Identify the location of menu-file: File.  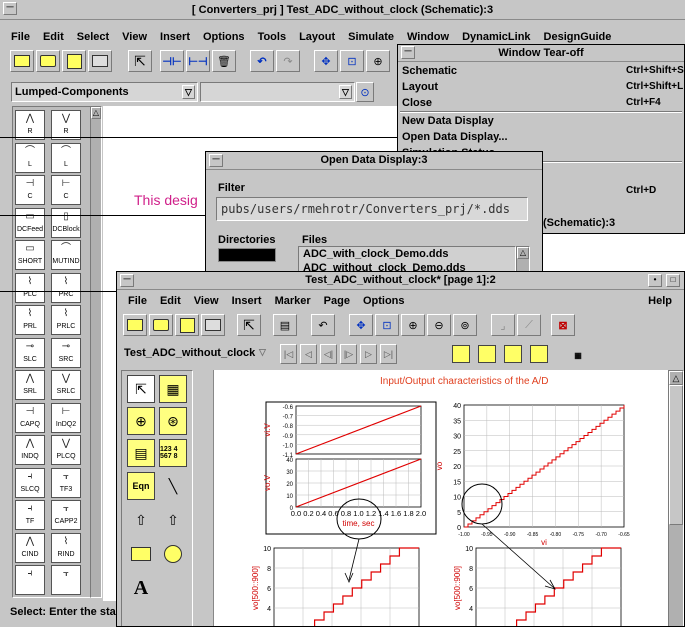
(20, 37).